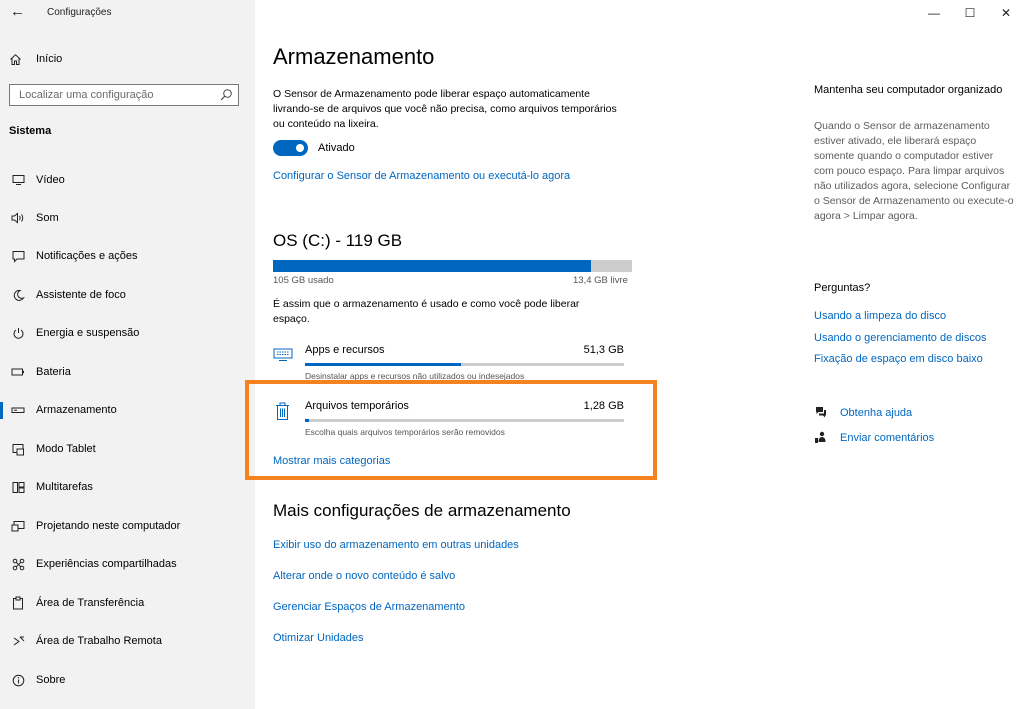 The width and height of the screenshot is (1024, 709). What do you see at coordinates (17, 218) in the screenshot?
I see `speaker-icon` at bounding box center [17, 218].